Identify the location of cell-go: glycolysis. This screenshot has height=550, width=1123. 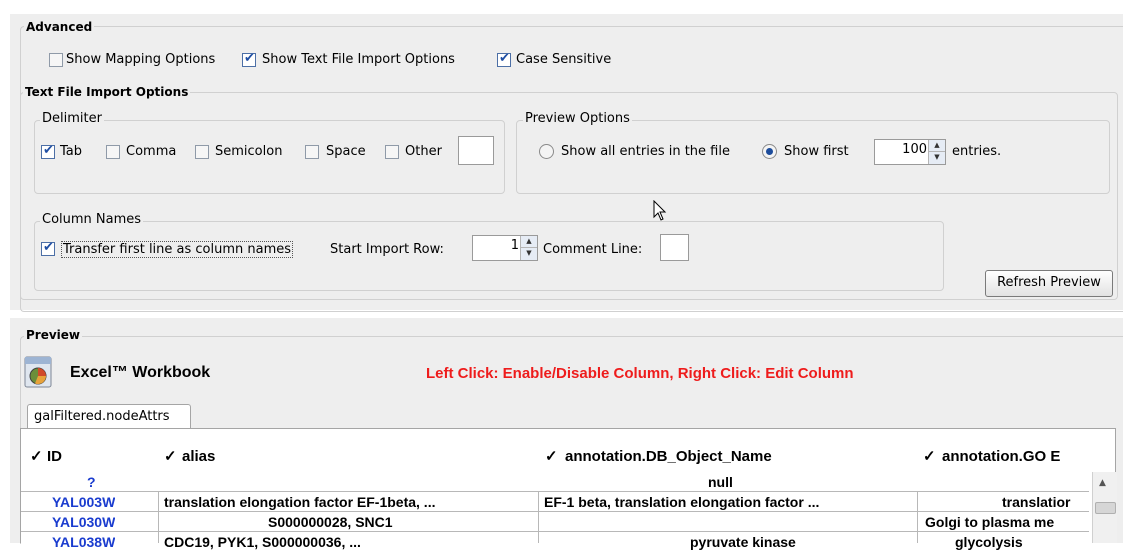
(989, 542).